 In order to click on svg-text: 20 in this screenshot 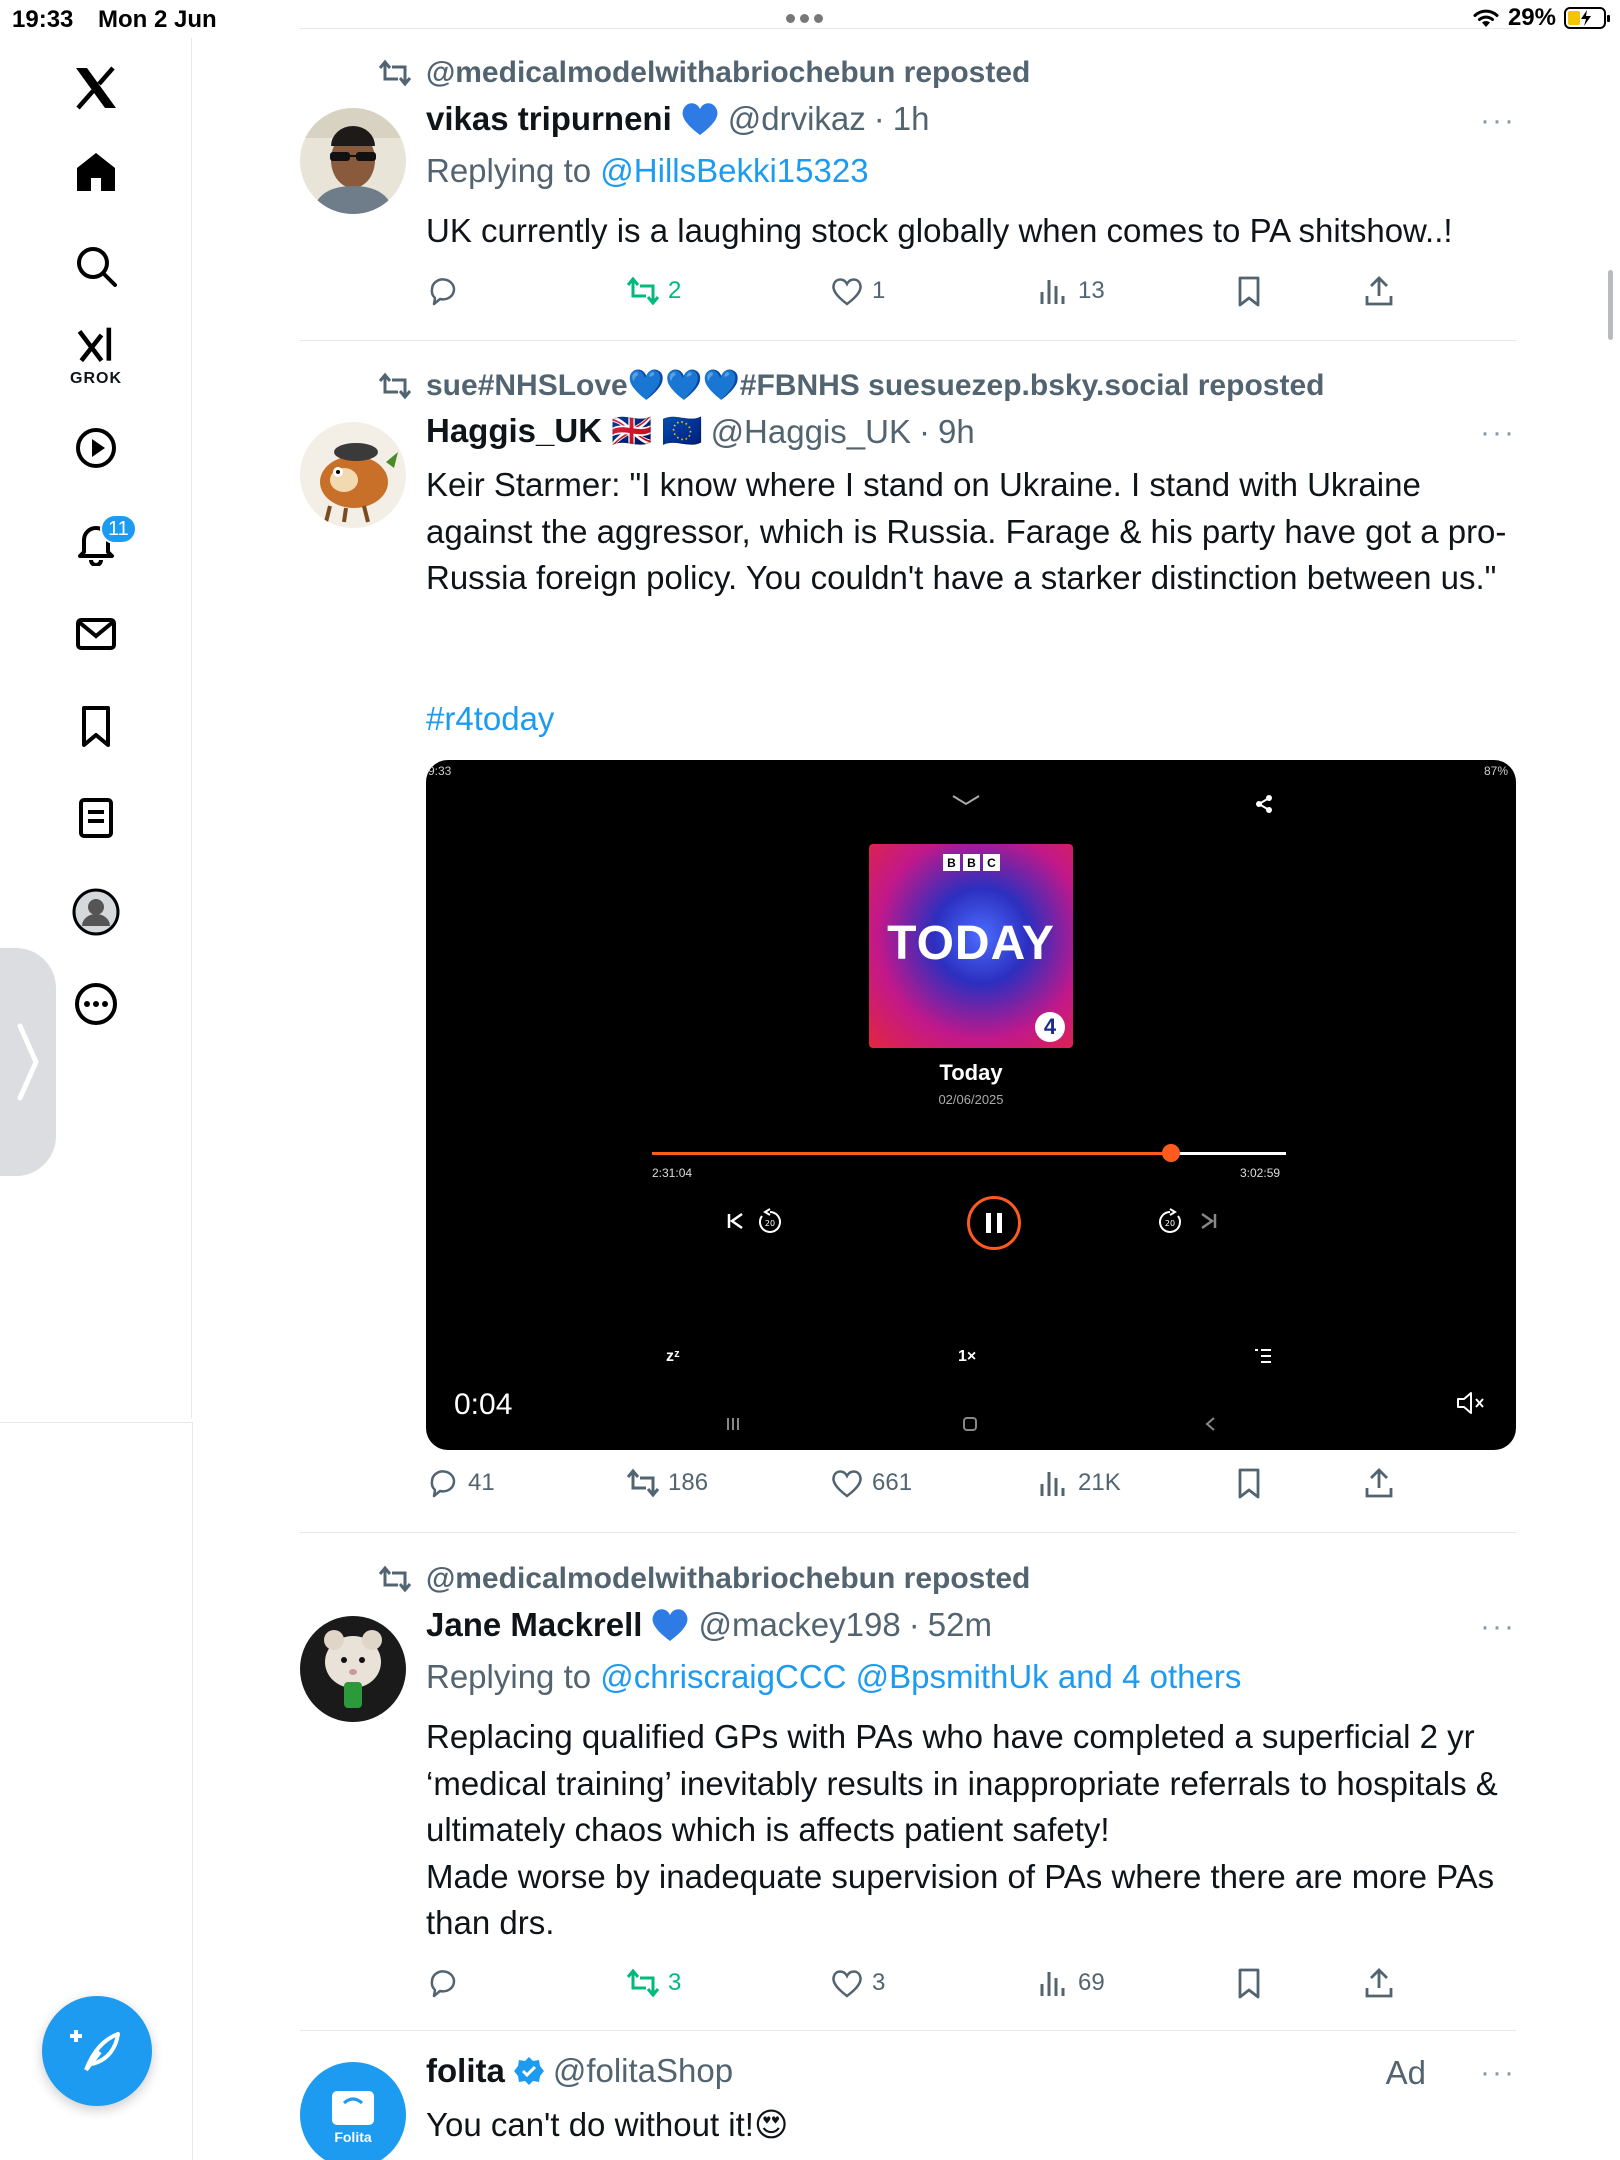, I will do `click(1170, 1223)`.